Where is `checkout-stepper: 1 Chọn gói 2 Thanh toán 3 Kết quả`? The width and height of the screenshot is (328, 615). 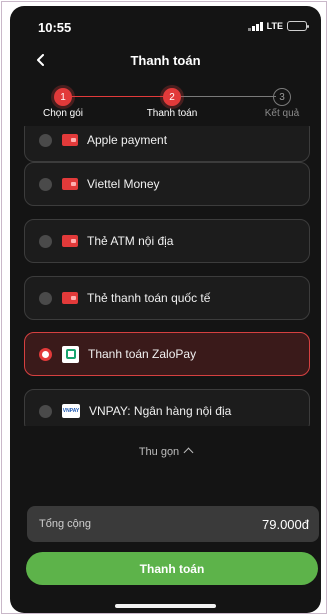
checkout-stepper: 1 Chọn gói 2 Thanh toán 3 Kết quả is located at coordinates (165, 106).